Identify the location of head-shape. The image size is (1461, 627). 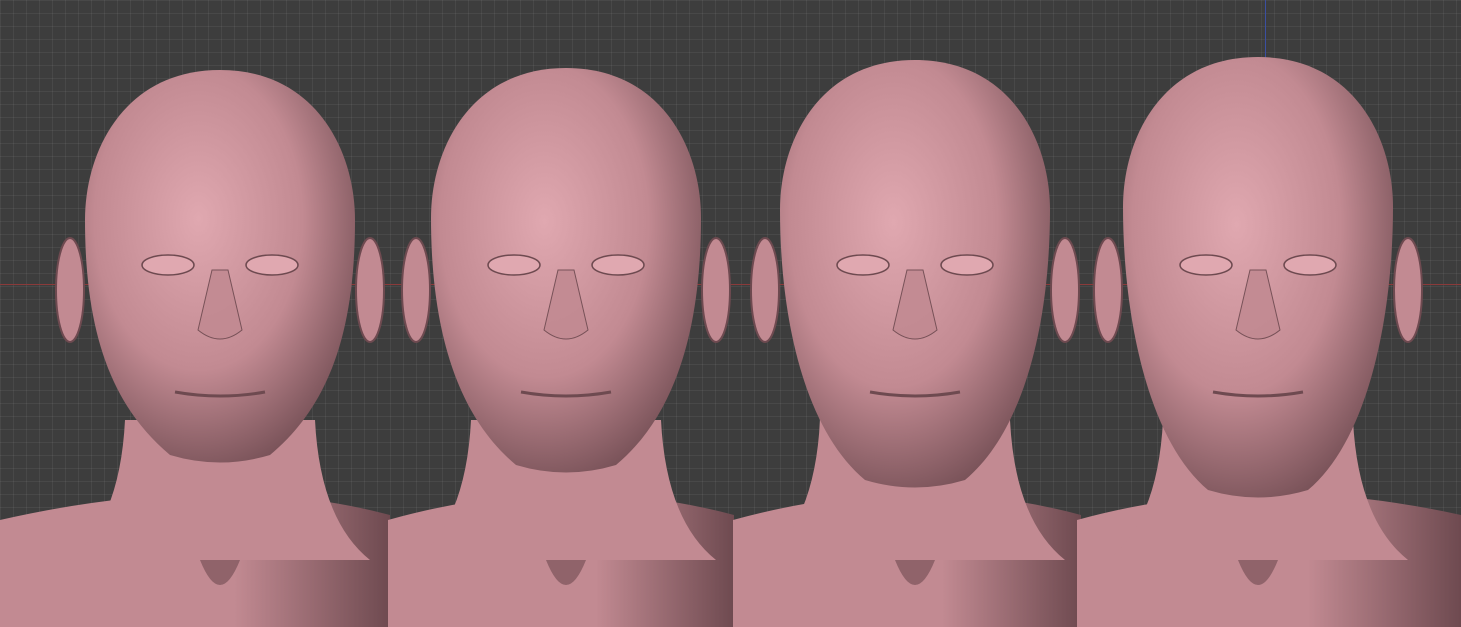
(220, 266).